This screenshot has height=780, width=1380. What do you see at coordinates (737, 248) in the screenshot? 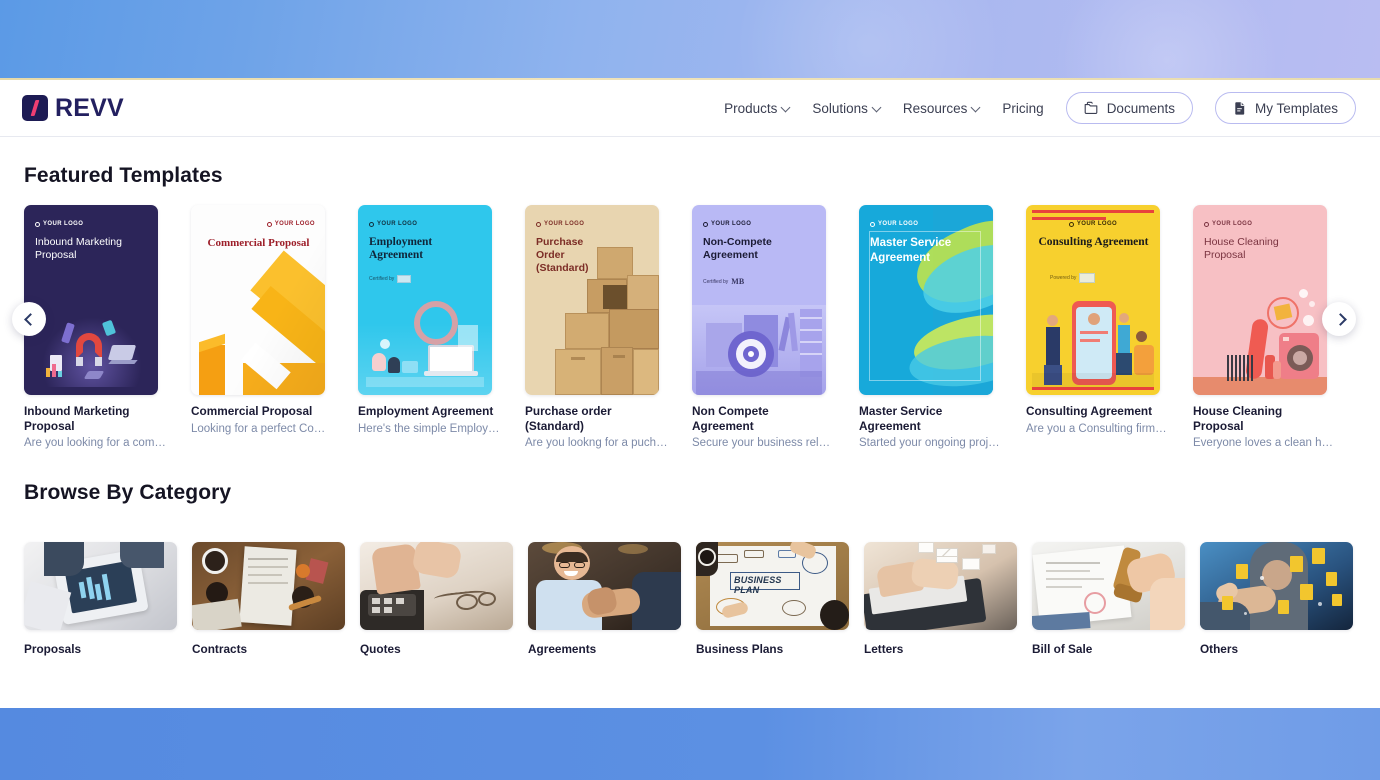
I see `template-cover-title: Non-Compete Agreement` at bounding box center [737, 248].